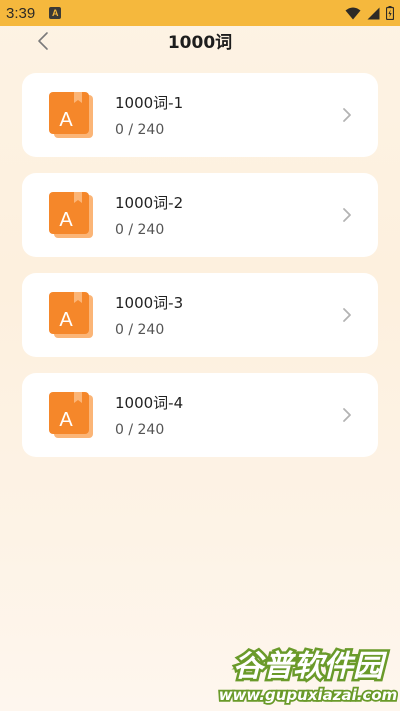  Describe the element at coordinates (149, 116) in the screenshot. I see `word-list-item-text: 1000词-1 0 / 240` at that location.